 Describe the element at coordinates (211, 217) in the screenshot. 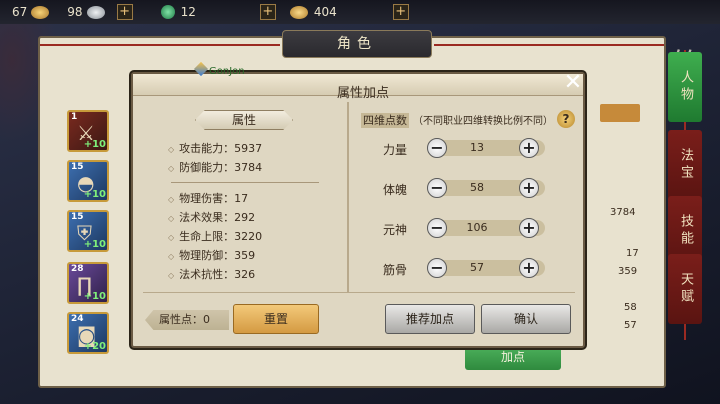

I see `stat-spell-effect: 法术效果：292` at that location.